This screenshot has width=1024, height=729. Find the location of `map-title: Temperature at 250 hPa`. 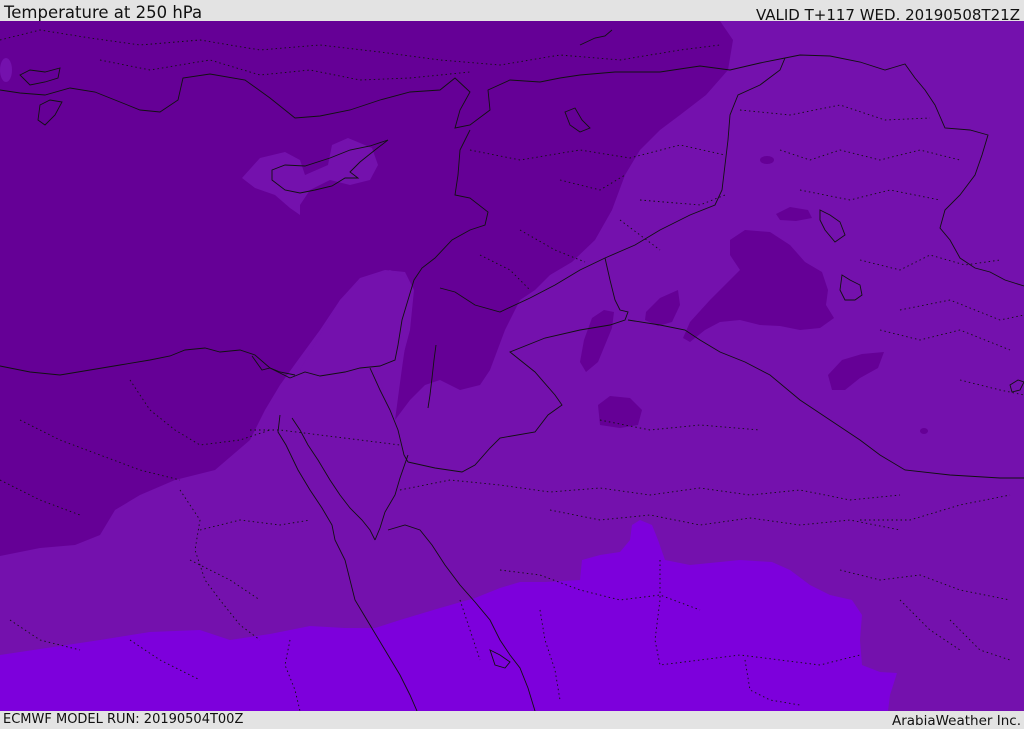

map-title: Temperature at 250 hPa is located at coordinates (103, 12).